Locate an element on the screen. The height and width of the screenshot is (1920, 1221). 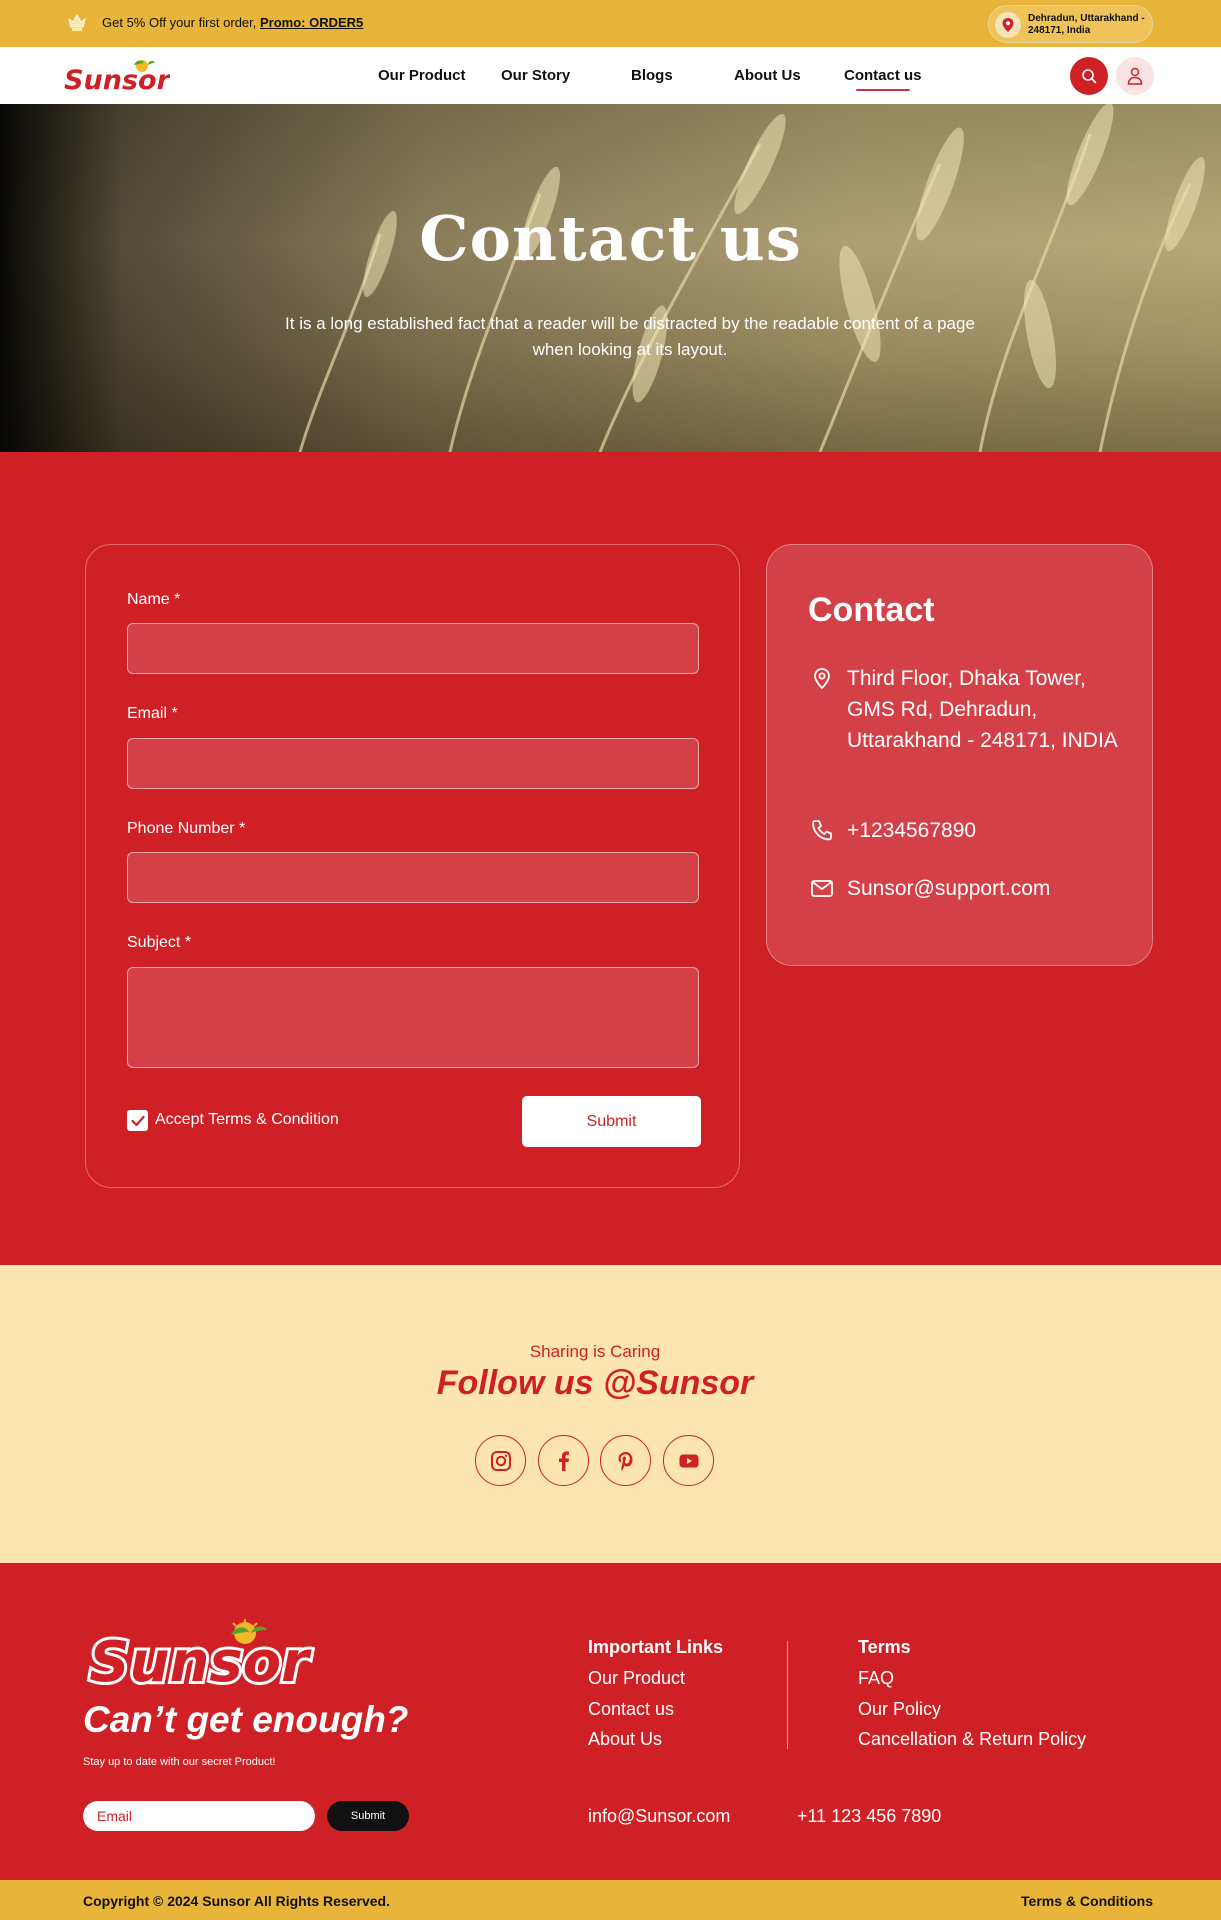
checkmark-icon is located at coordinates (137, 1120).